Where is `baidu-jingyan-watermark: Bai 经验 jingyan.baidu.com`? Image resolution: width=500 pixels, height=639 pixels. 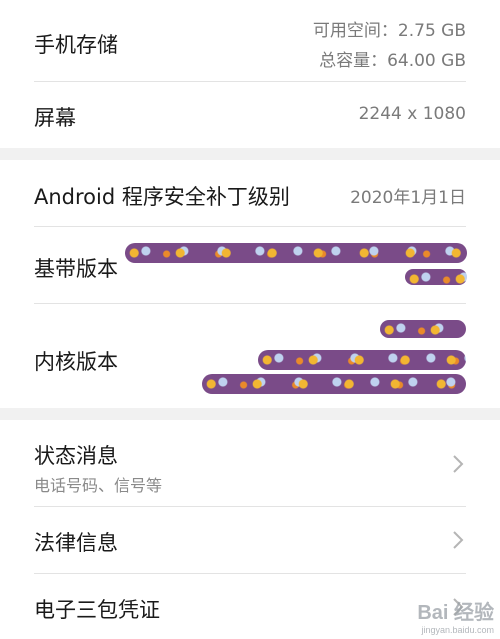
baidu-jingyan-watermark: Bai 经验 jingyan.baidu.com is located at coordinates (455, 615).